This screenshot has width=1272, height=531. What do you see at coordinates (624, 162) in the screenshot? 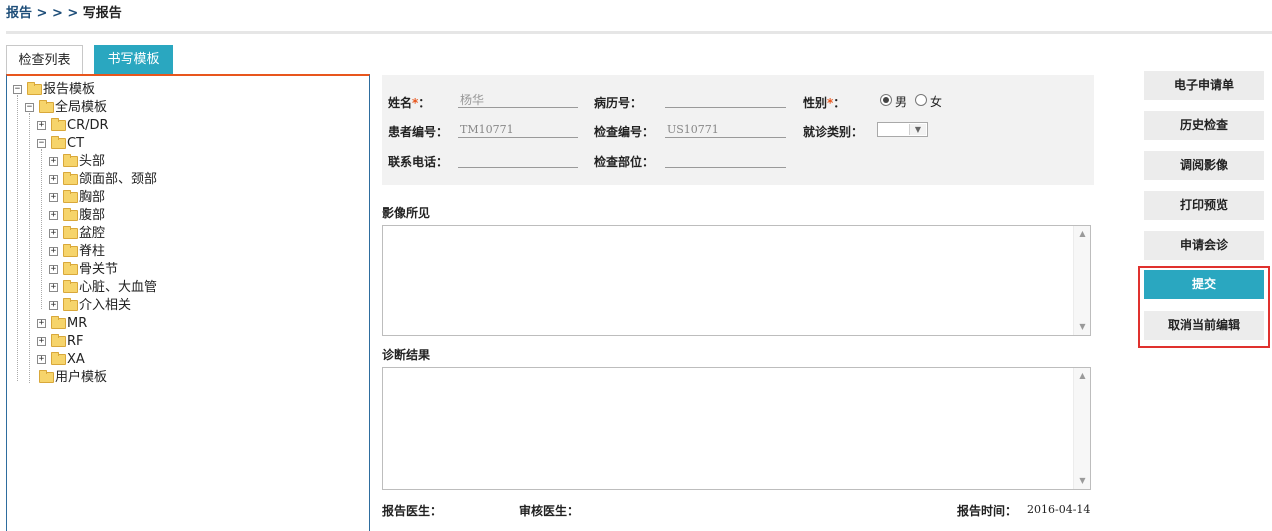
I see `exam-part-label: 检查部位：` at bounding box center [624, 162].